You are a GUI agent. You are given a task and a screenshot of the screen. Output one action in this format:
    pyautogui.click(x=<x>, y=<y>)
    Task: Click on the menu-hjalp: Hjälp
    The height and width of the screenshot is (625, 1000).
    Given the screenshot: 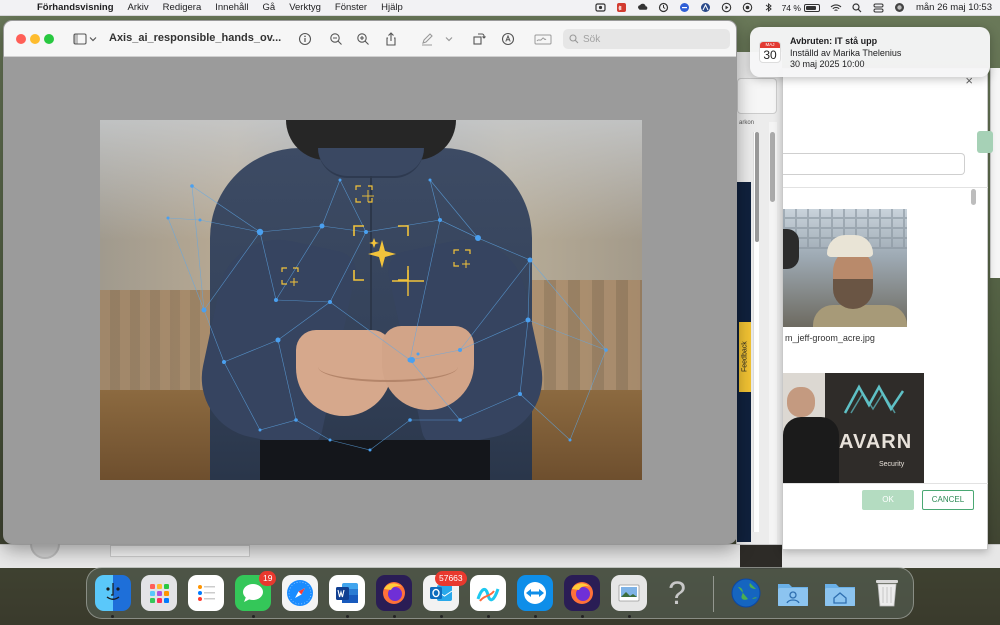 What is the action you would take?
    pyautogui.click(x=392, y=7)
    